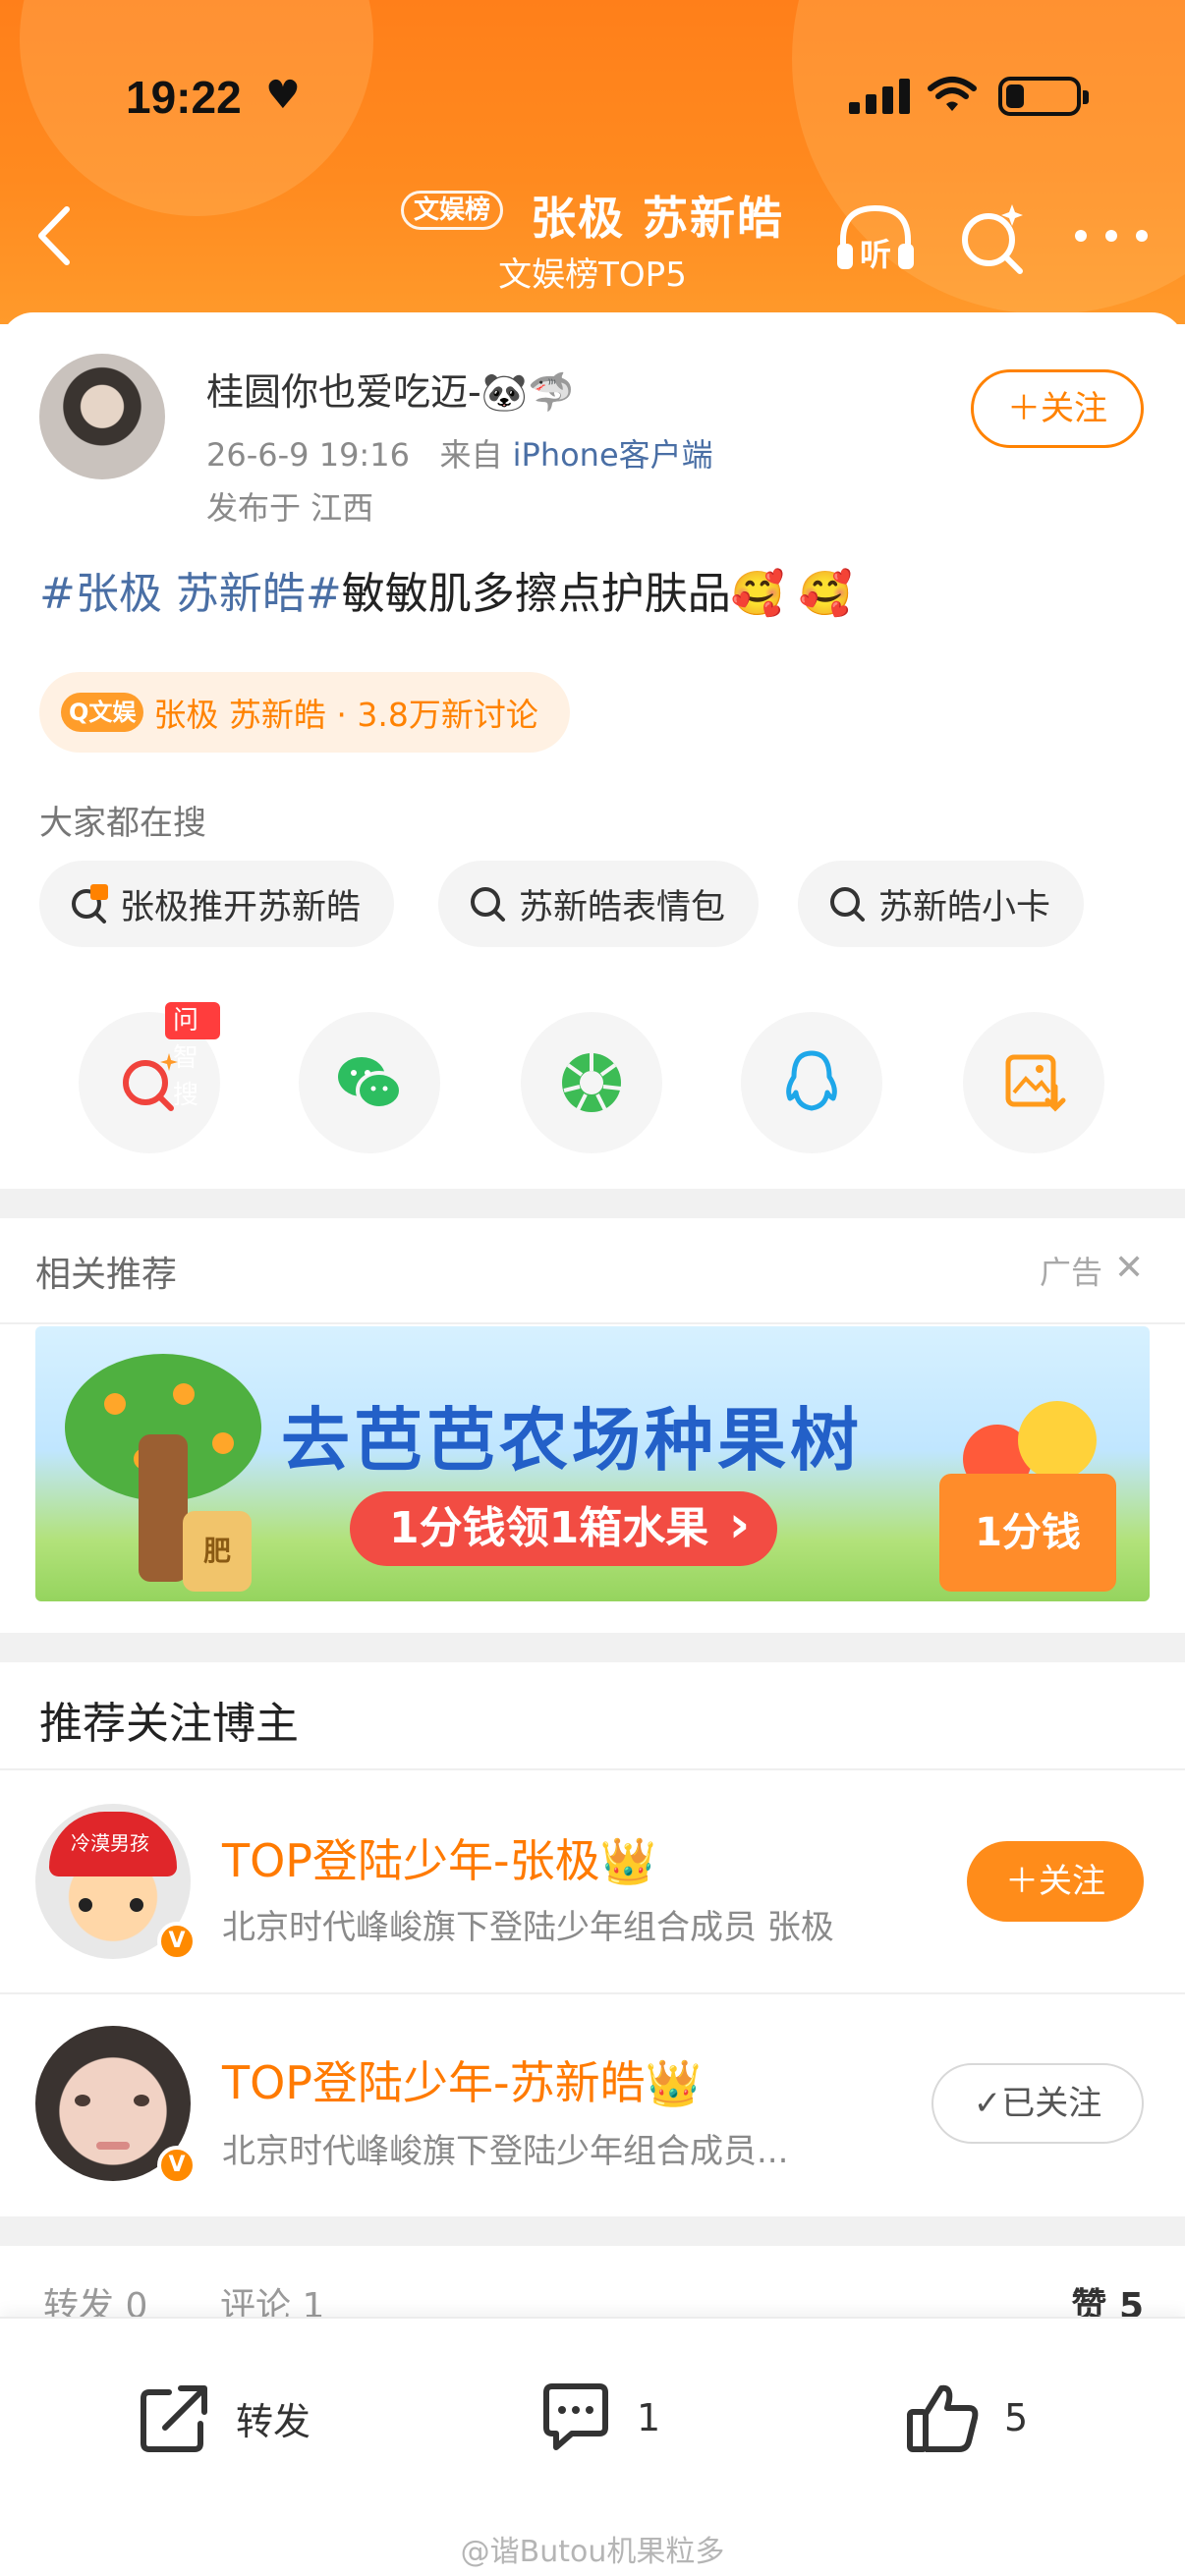 This screenshot has height=2576, width=1185. What do you see at coordinates (164, 1508) in the screenshot?
I see `tree-trunk` at bounding box center [164, 1508].